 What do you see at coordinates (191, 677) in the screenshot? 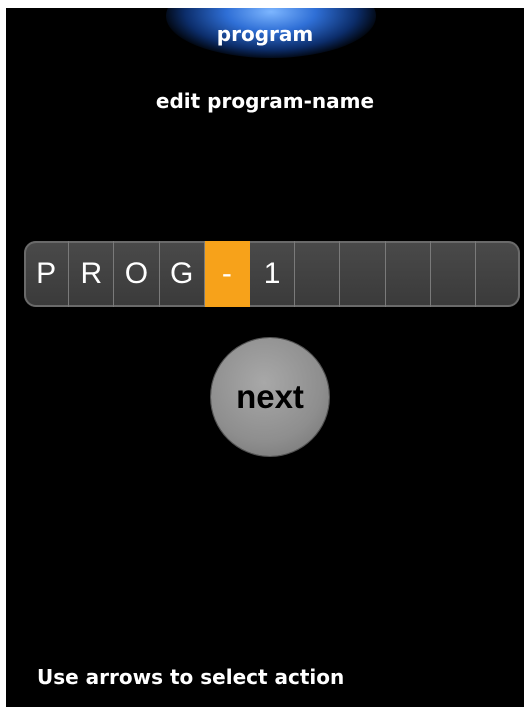
I see `footer-hint: Use arrows to select action` at bounding box center [191, 677].